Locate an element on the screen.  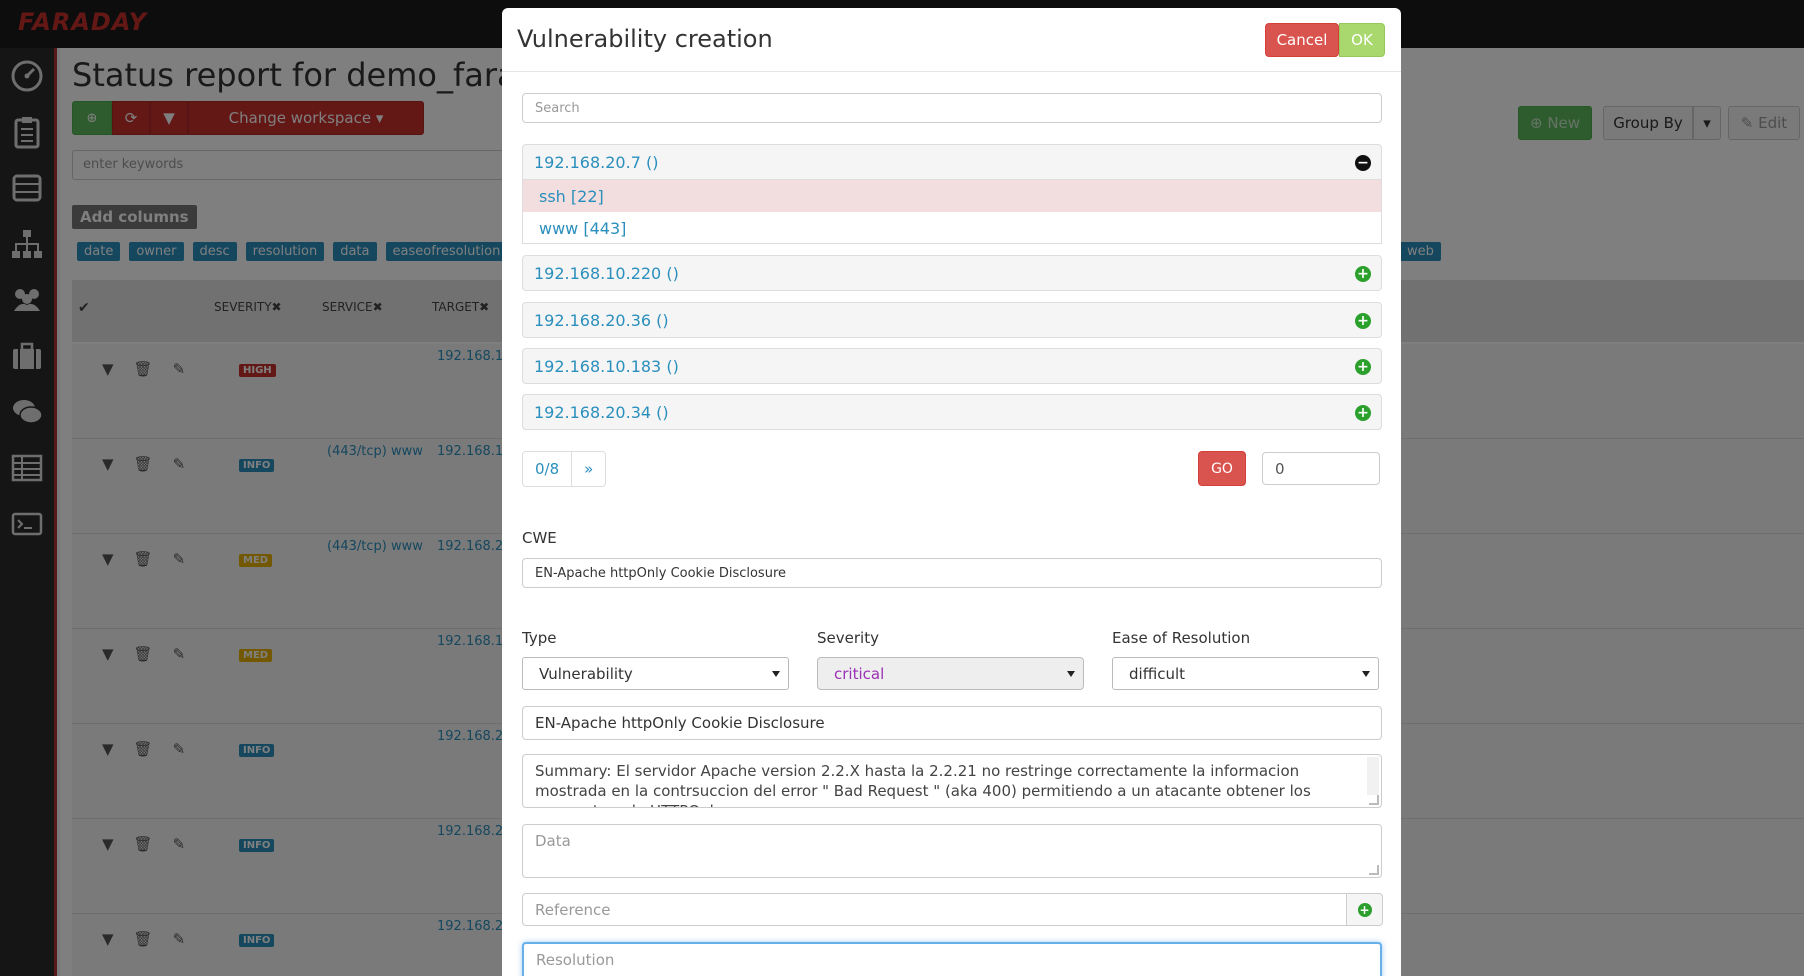
host-search-input: Search is located at coordinates (952, 108).